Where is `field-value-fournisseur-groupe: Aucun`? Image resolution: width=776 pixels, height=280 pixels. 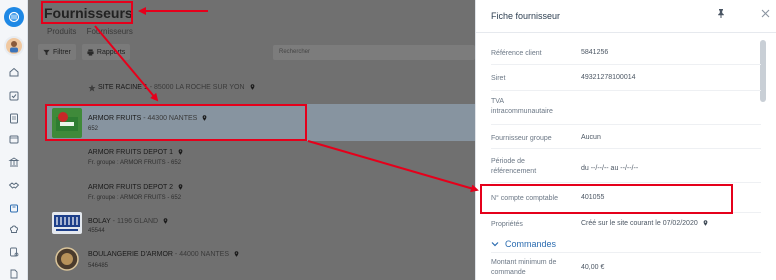
field-value-fournisseur-groupe: Aucun is located at coordinates (591, 137).